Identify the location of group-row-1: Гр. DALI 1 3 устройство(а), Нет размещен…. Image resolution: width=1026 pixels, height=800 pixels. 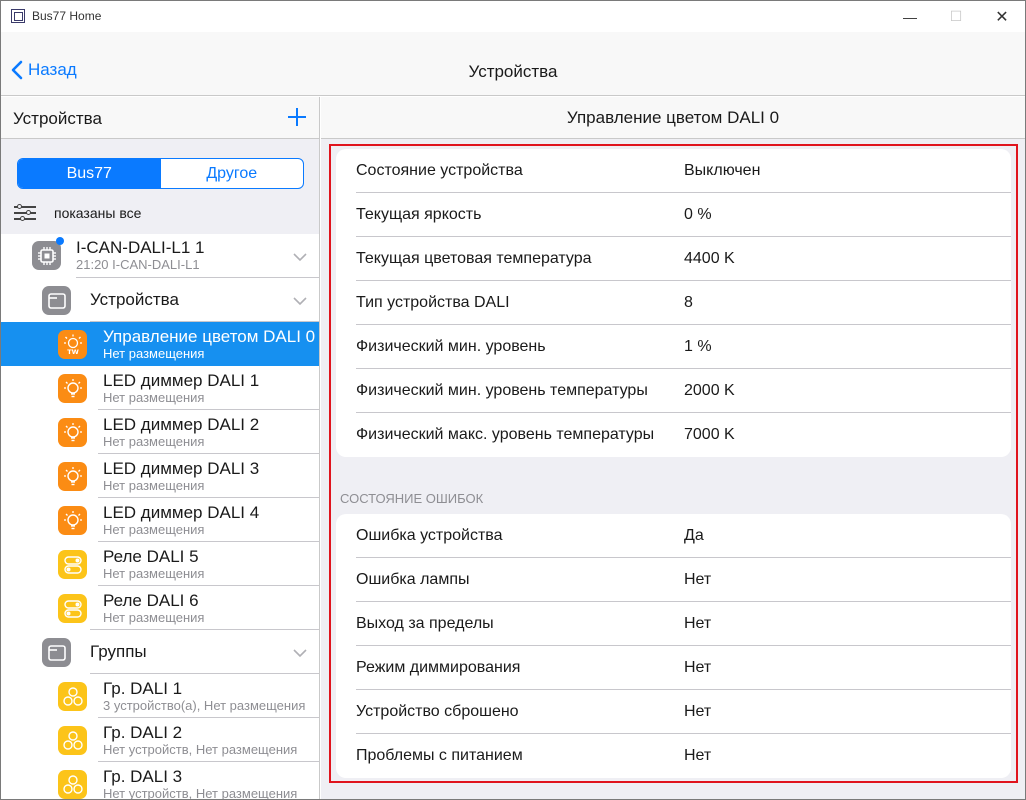
(160, 696).